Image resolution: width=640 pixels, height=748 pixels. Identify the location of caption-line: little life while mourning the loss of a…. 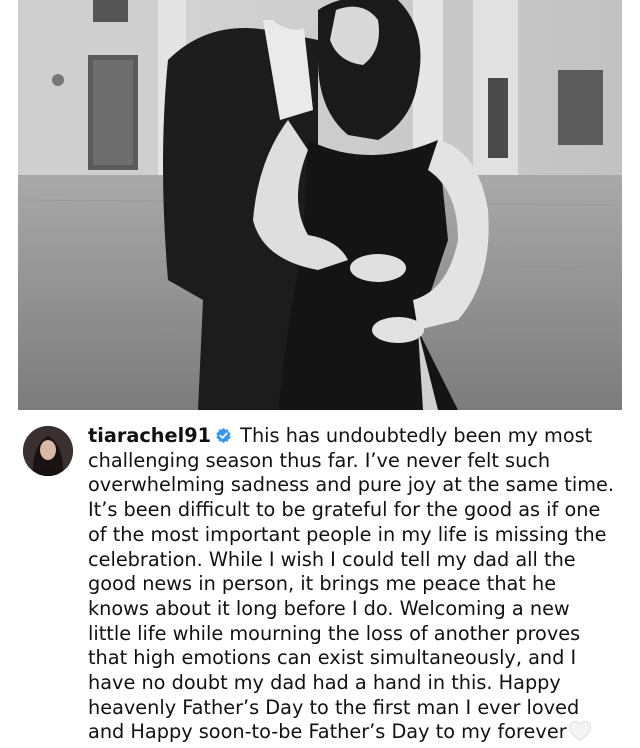
(334, 633).